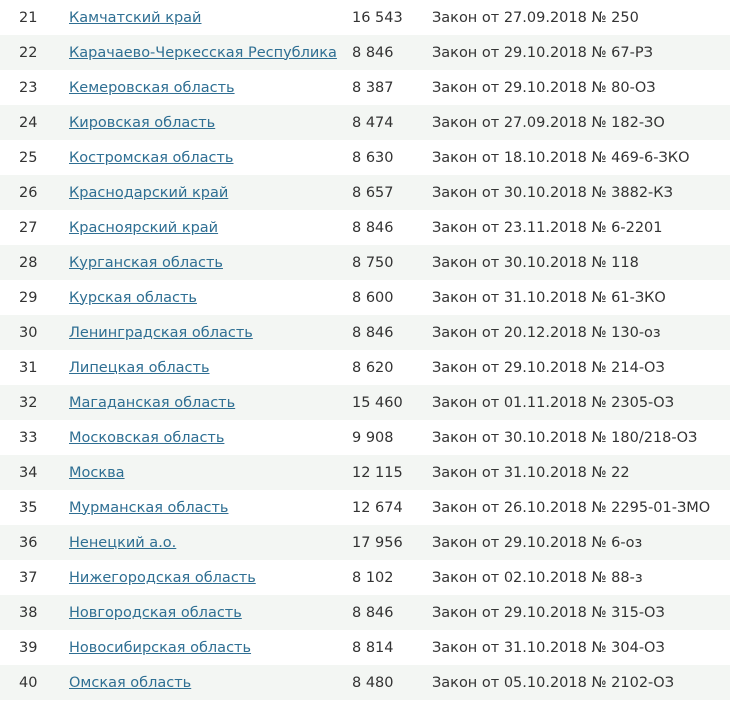  I want to click on region-link: Карачаево-Черкесская Республика, so click(203, 53).